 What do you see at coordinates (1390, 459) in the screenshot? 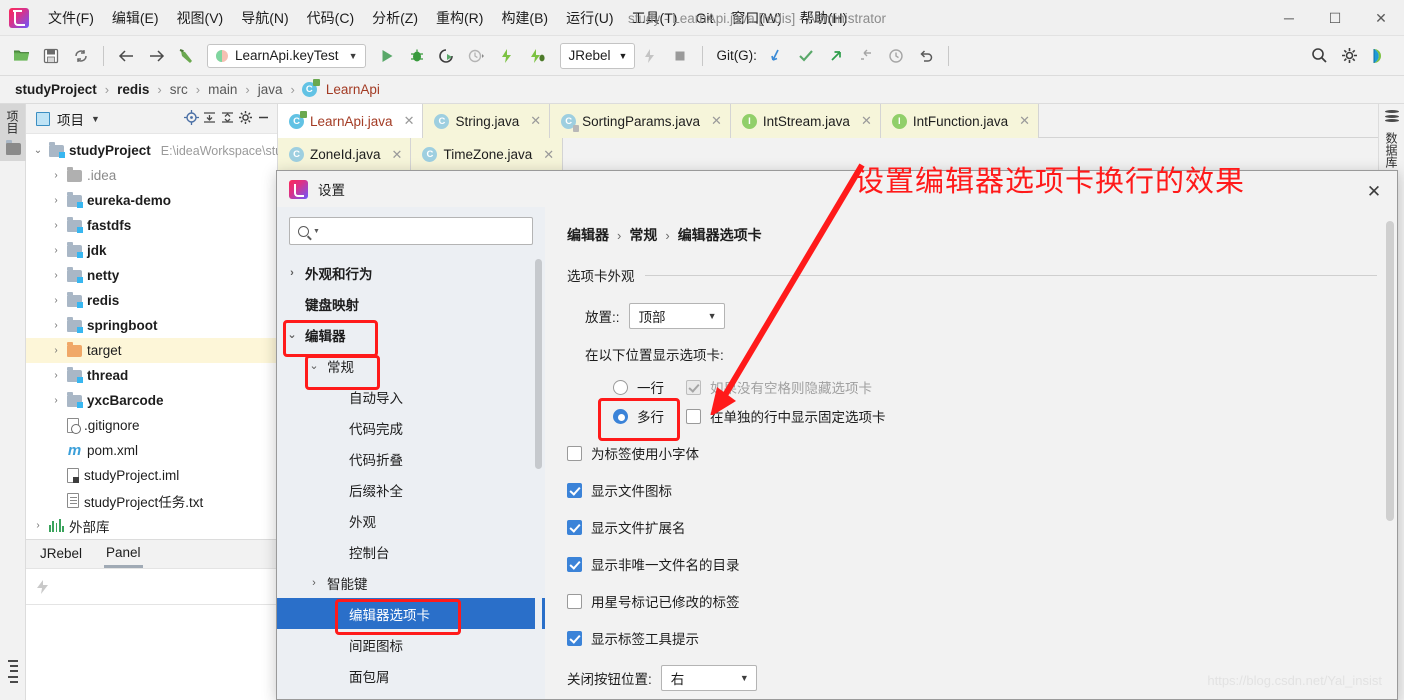
I see `settings-content-scrollbar` at bounding box center [1390, 459].